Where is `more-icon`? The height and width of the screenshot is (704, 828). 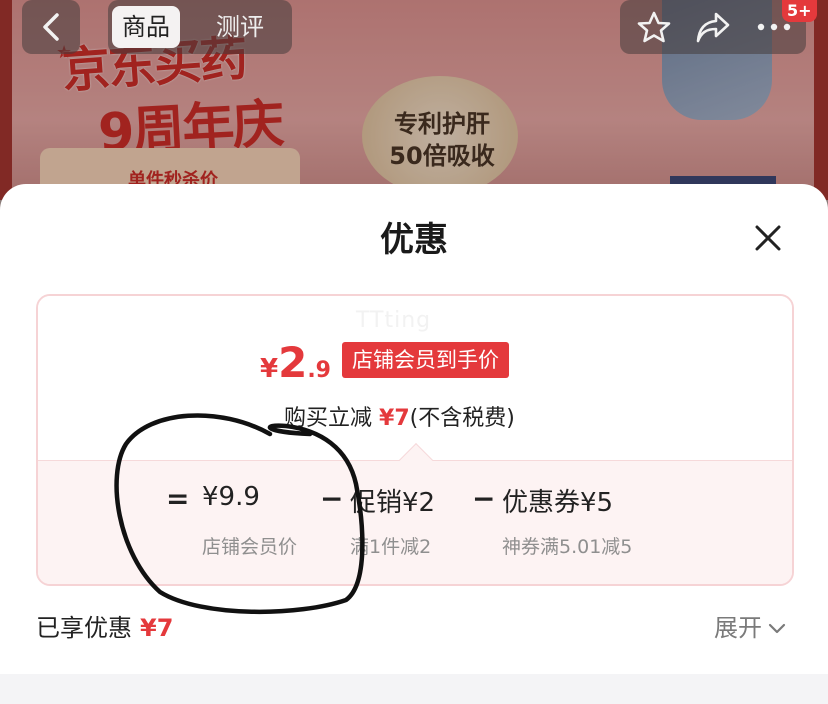
more-icon is located at coordinates (774, 27).